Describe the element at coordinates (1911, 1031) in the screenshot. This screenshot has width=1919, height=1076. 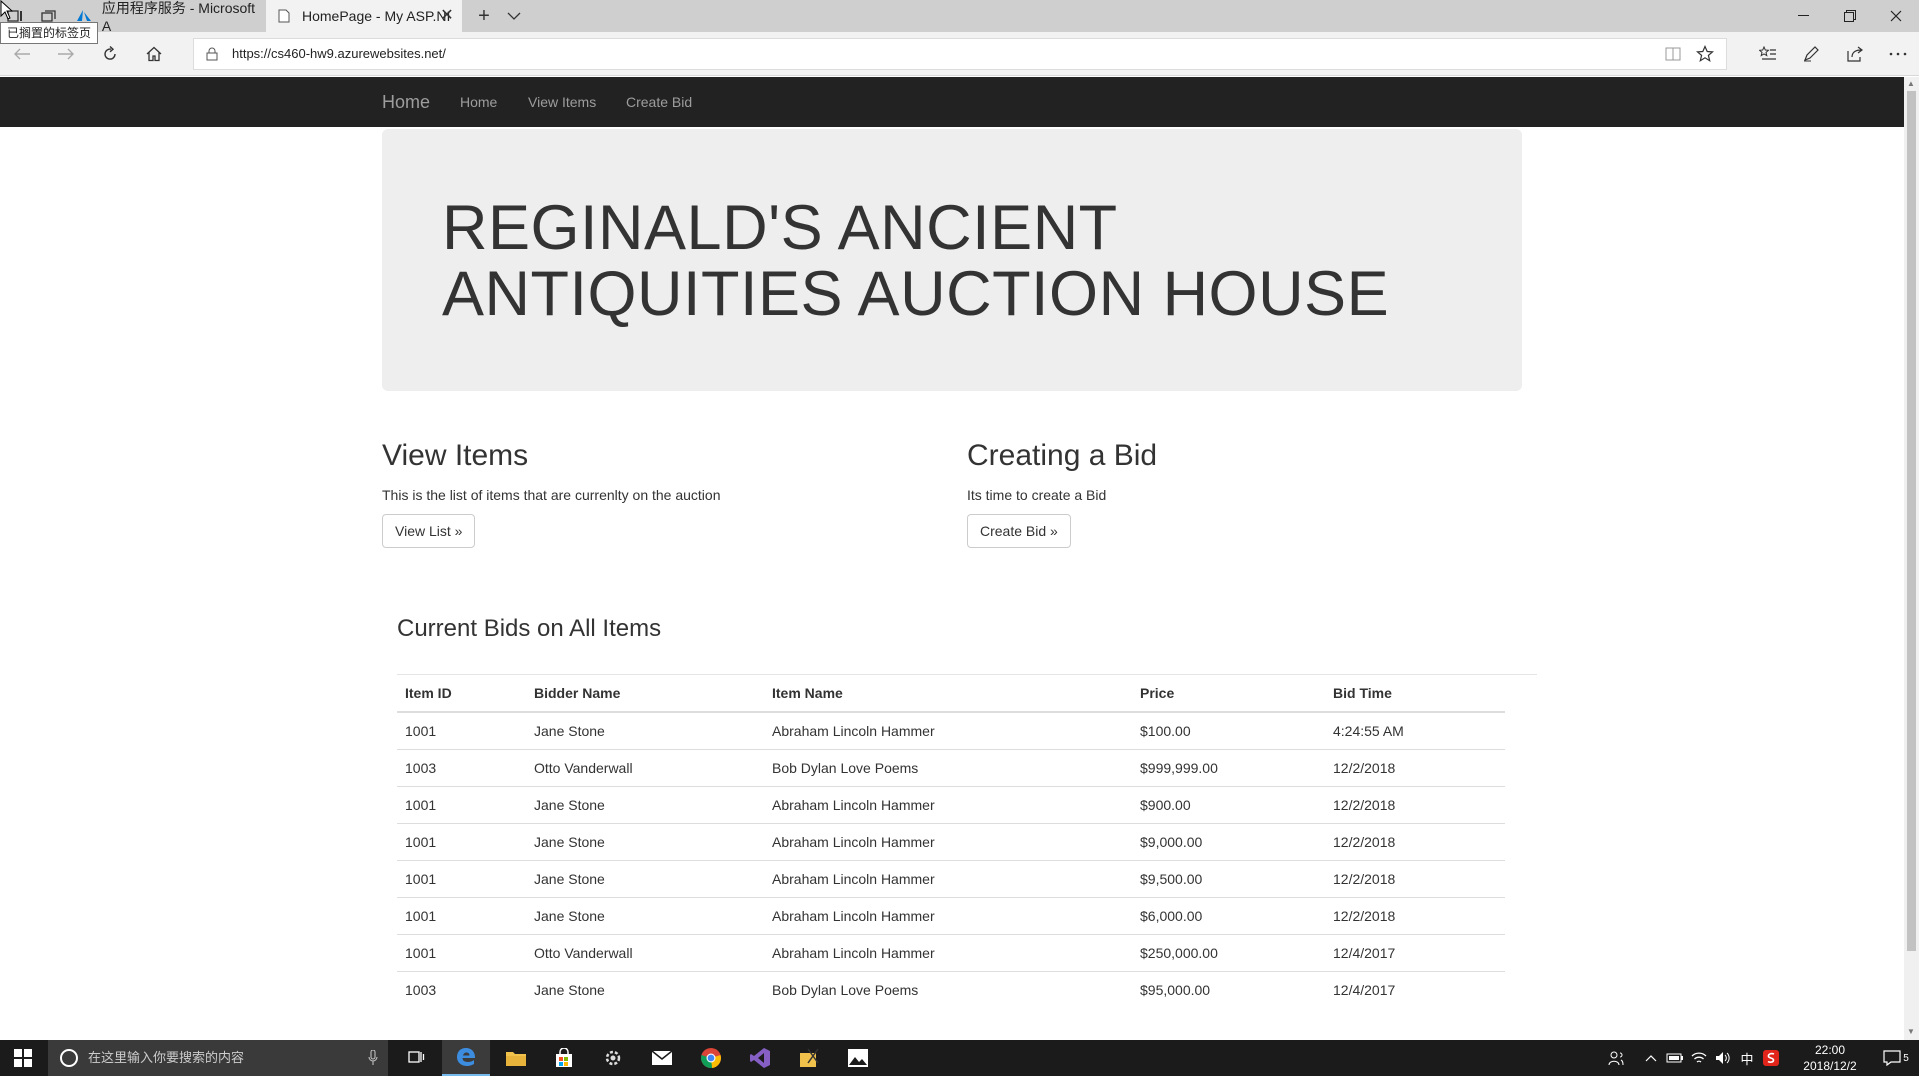
I see `scroll-down-icon: ▼` at that location.